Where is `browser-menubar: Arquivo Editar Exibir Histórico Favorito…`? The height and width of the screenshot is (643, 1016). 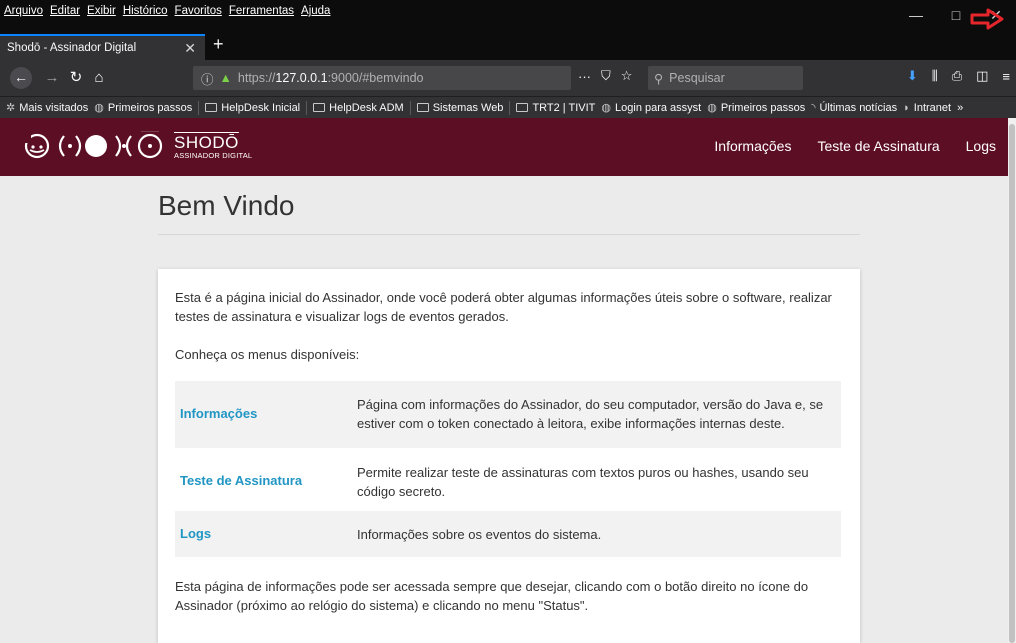
browser-menubar: Arquivo Editar Exibir Histórico Favorito… is located at coordinates (508, 15).